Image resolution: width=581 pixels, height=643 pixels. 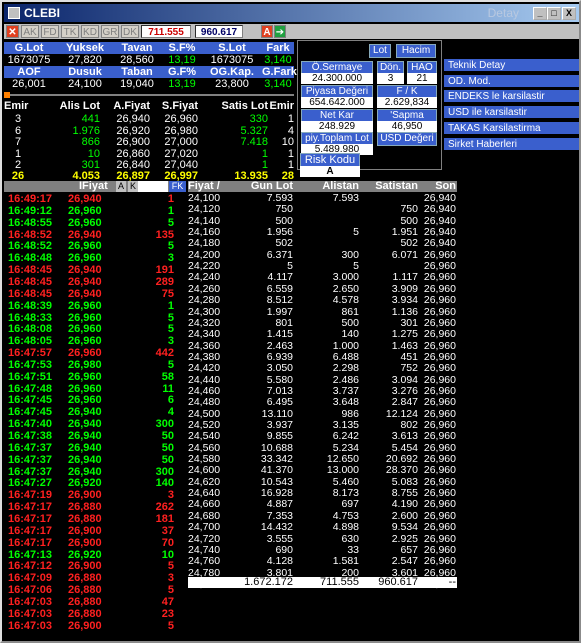 What do you see at coordinates (85, 364) in the screenshot?
I see `trade-price: 26,980` at bounding box center [85, 364].